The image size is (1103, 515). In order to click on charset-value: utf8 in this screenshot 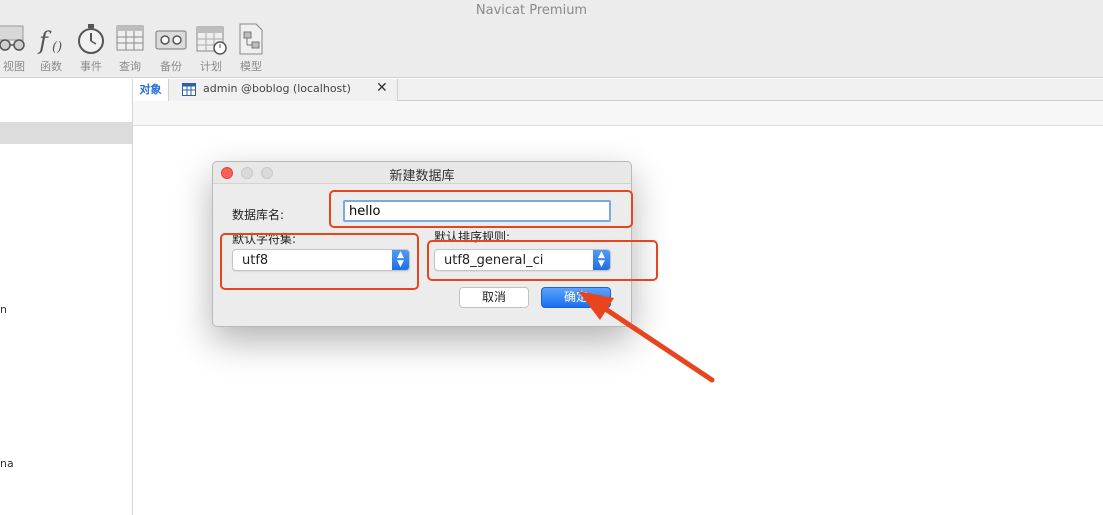, I will do `click(255, 260)`.